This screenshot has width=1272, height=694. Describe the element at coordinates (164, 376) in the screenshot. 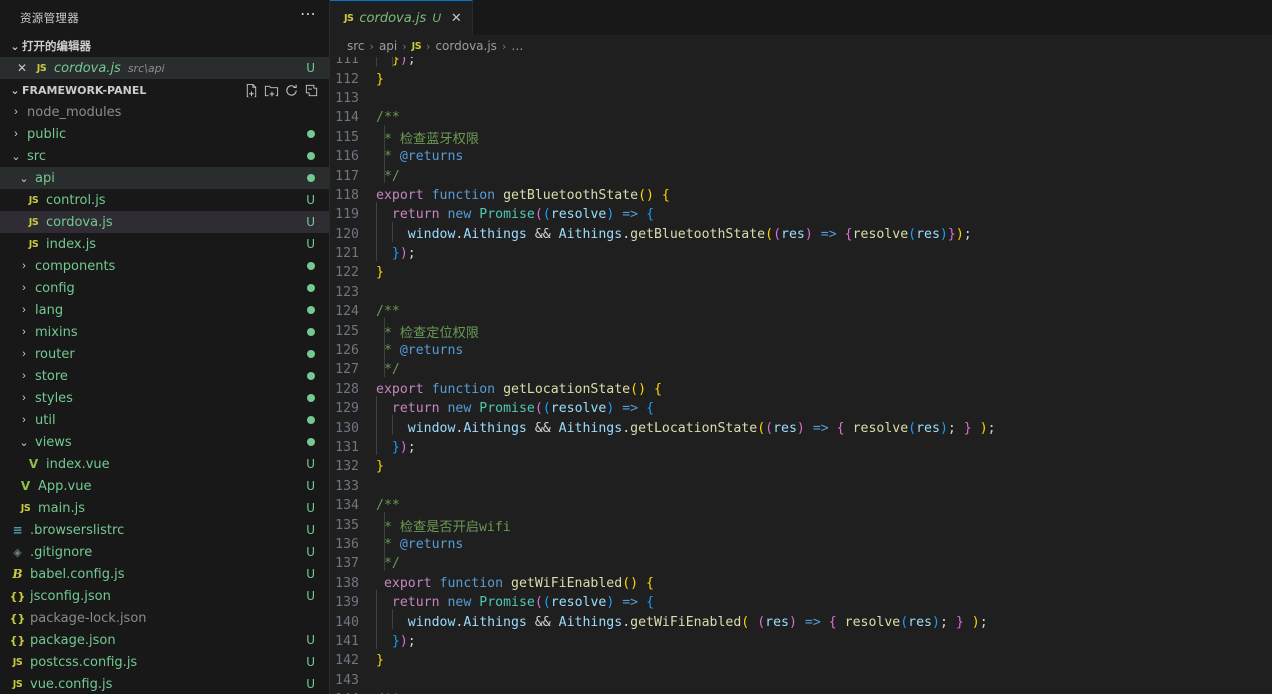

I see `tree-item-store: › store` at that location.